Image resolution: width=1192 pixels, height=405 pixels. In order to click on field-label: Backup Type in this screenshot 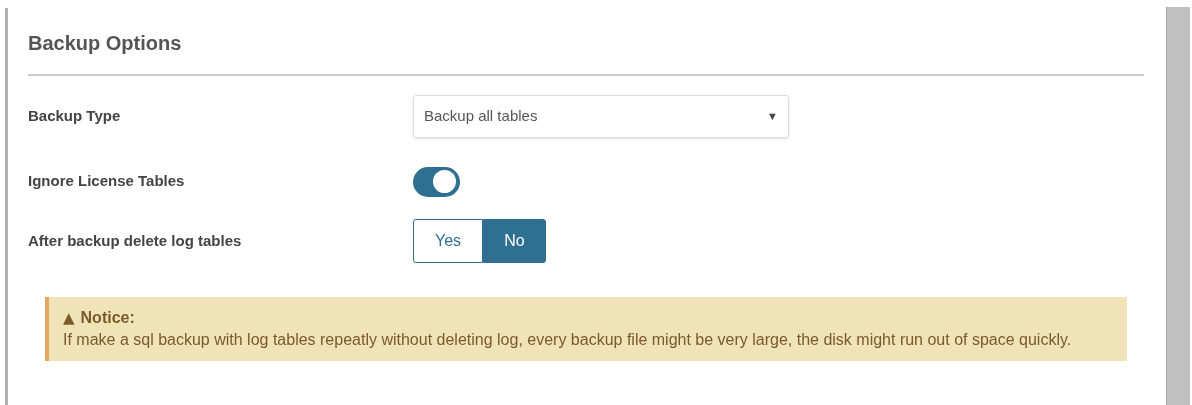, I will do `click(75, 115)`.